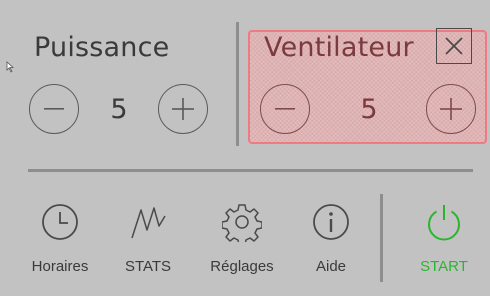 The width and height of the screenshot is (490, 296). I want to click on info-icon, so click(331, 222).